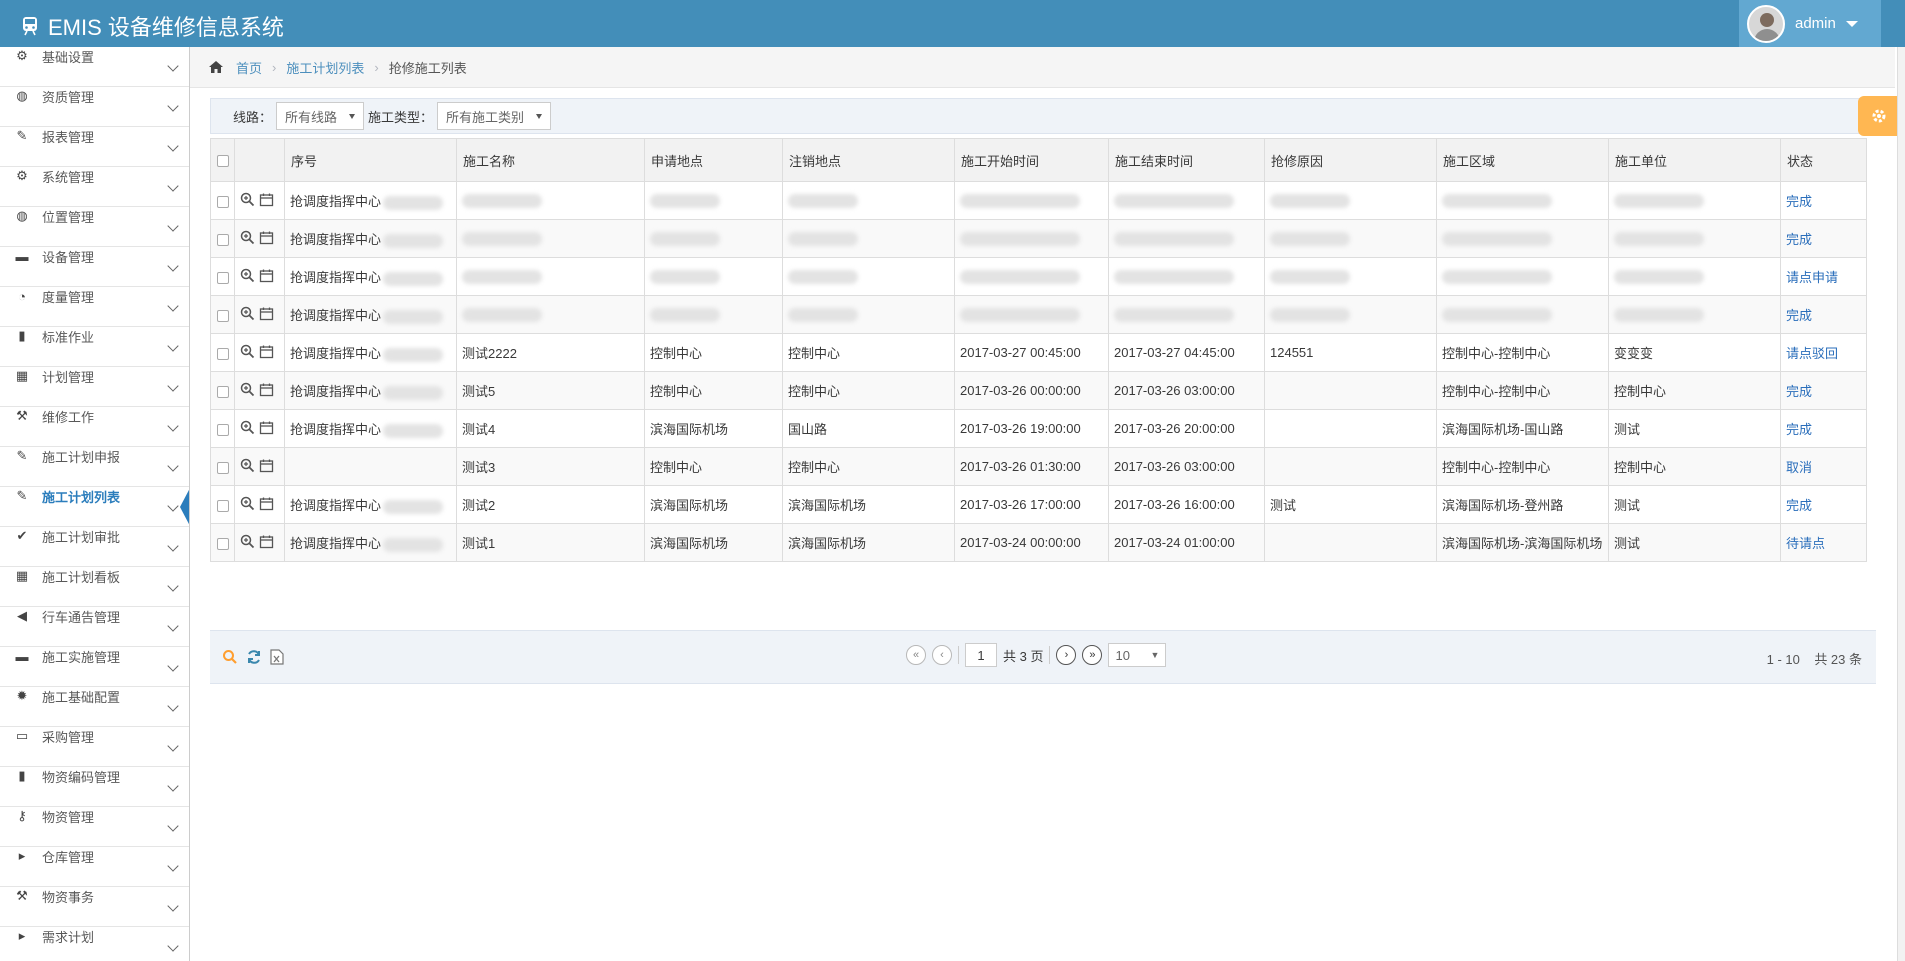  I want to click on table-cell: 请点申请, so click(1823, 276).